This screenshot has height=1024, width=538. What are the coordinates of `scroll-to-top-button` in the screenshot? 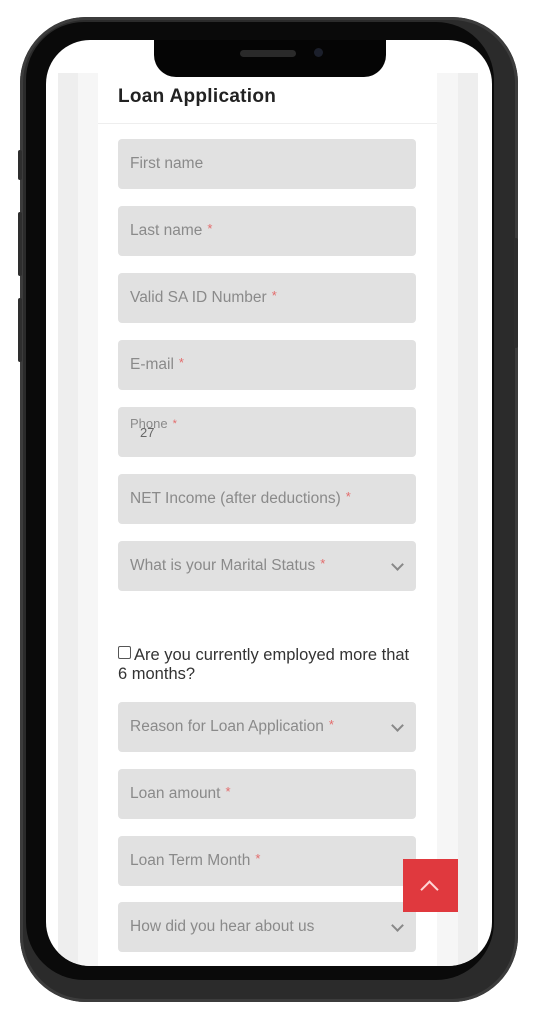 It's located at (430, 885).